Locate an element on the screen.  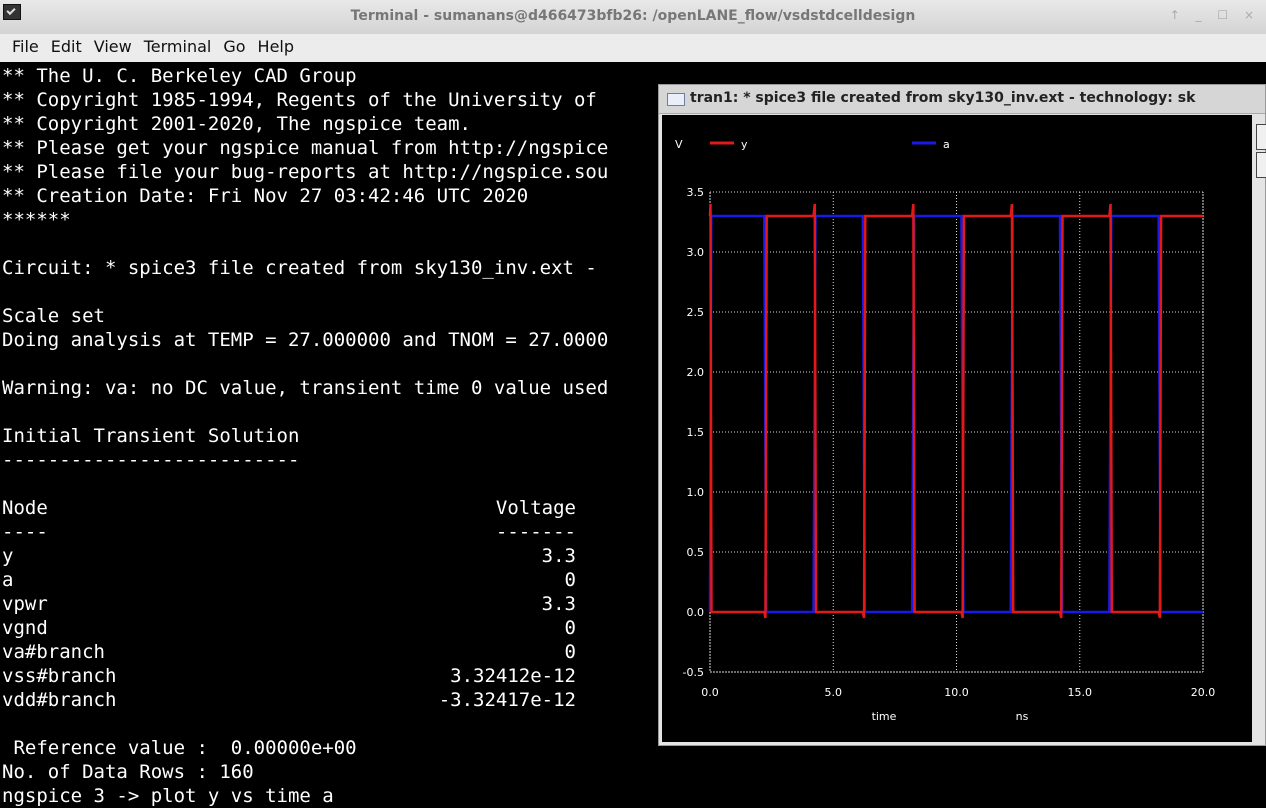
x-tick-label: 5.0 is located at coordinates (834, 692).